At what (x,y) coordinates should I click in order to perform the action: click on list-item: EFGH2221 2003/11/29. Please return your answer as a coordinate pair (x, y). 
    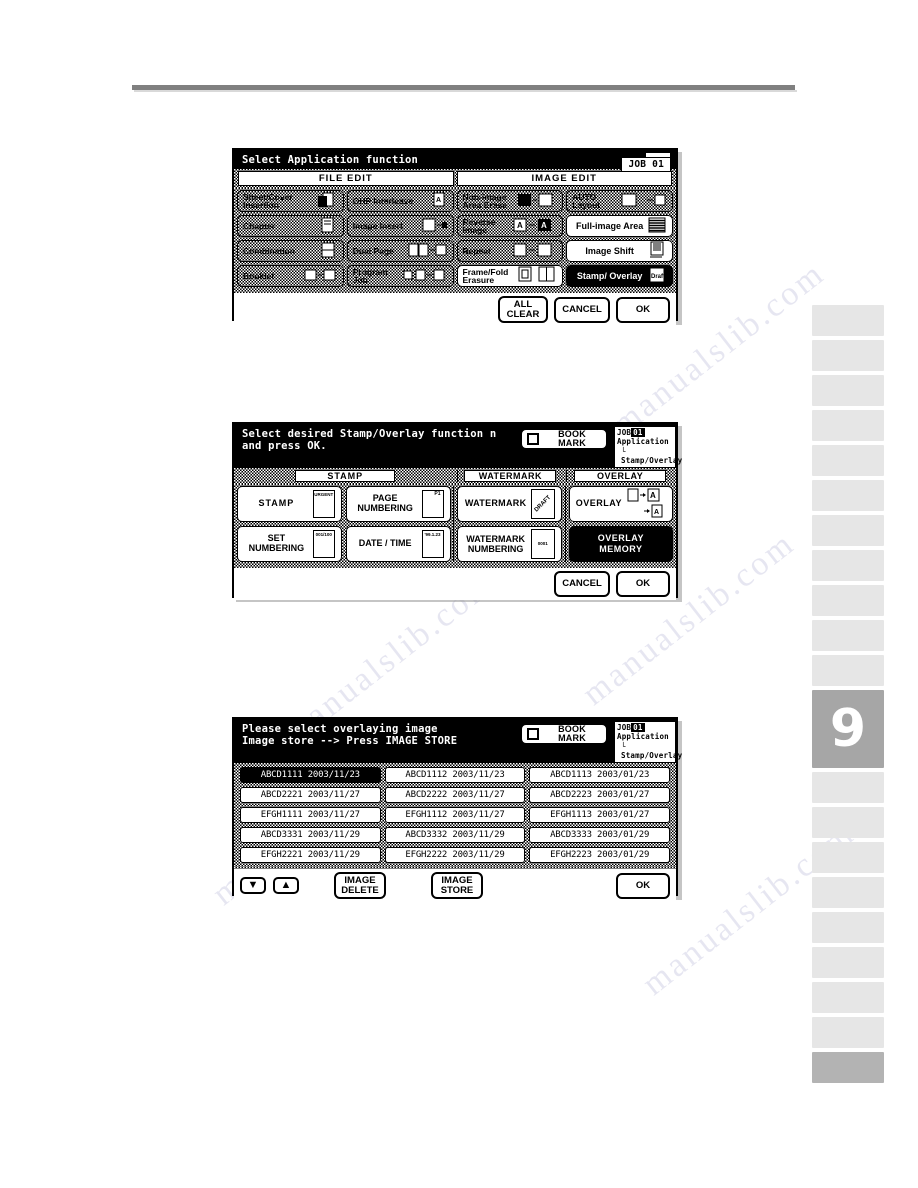
    Looking at the image, I should click on (310, 855).